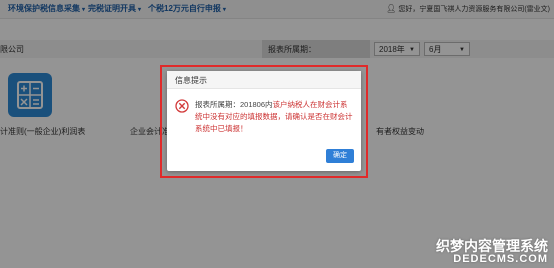 Image resolution: width=554 pixels, height=268 pixels. Describe the element at coordinates (182, 106) in the screenshot. I see `error-icon` at that location.